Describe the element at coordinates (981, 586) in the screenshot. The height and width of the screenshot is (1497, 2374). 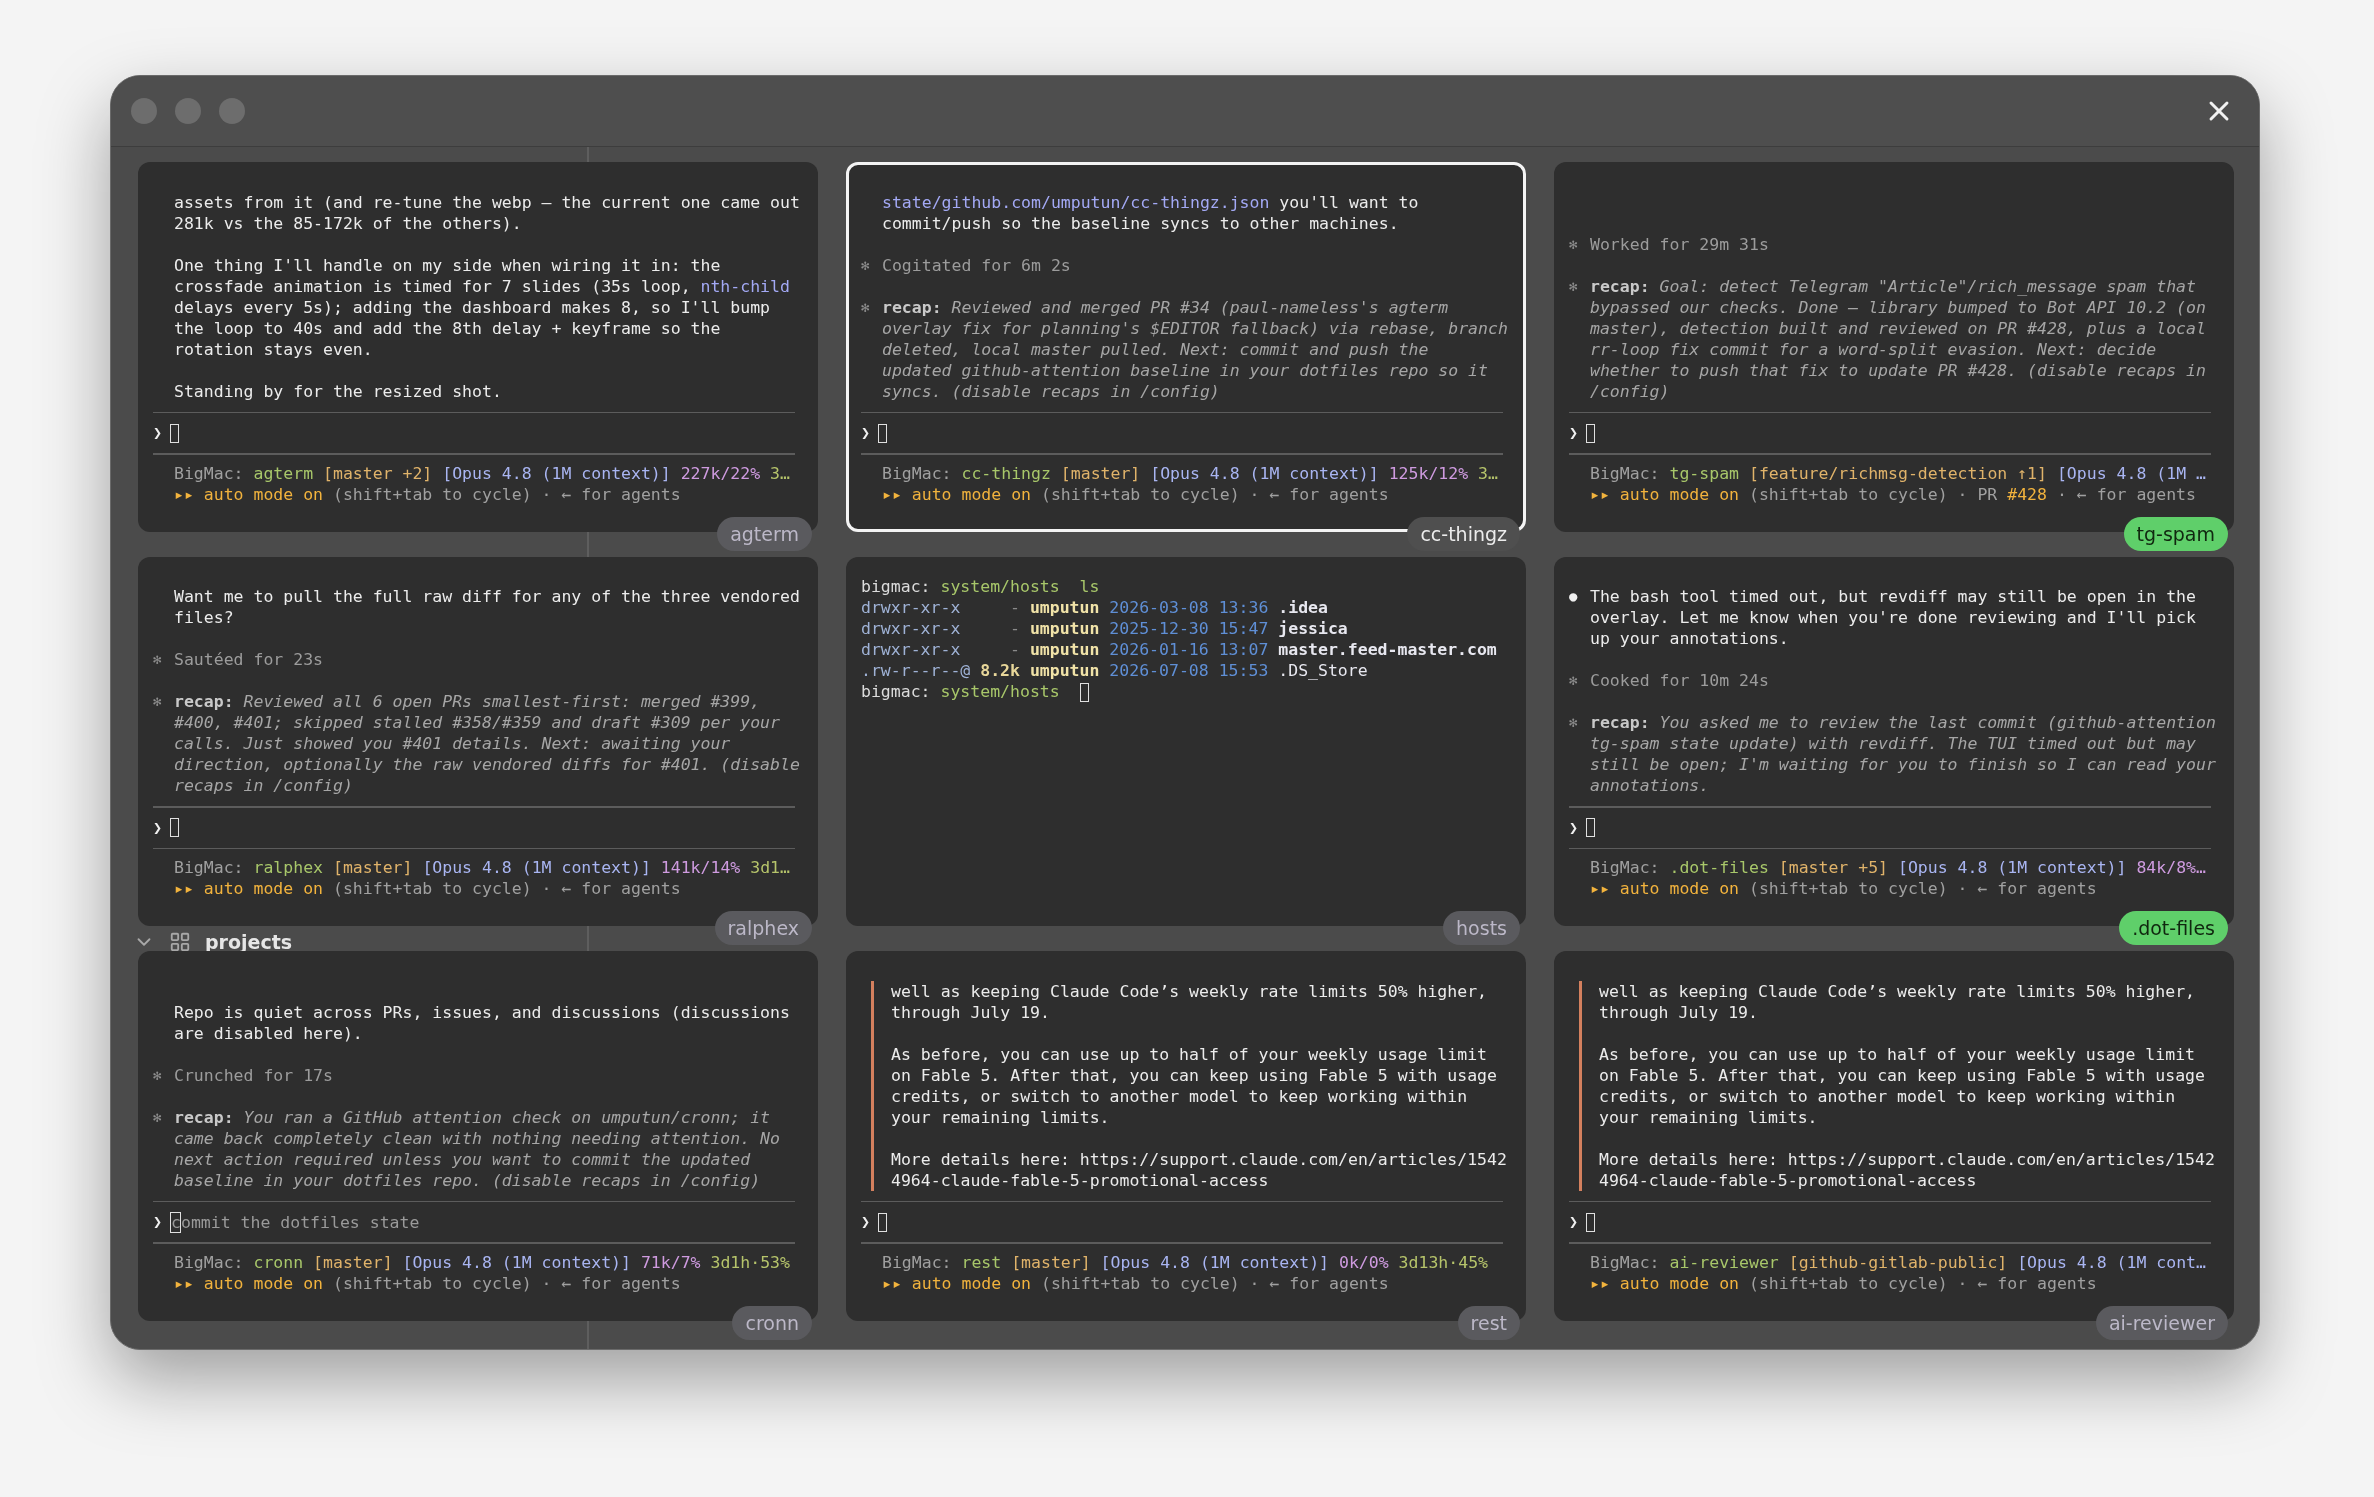
I see `terminal-line: bigmac: system/hosts ls` at that location.